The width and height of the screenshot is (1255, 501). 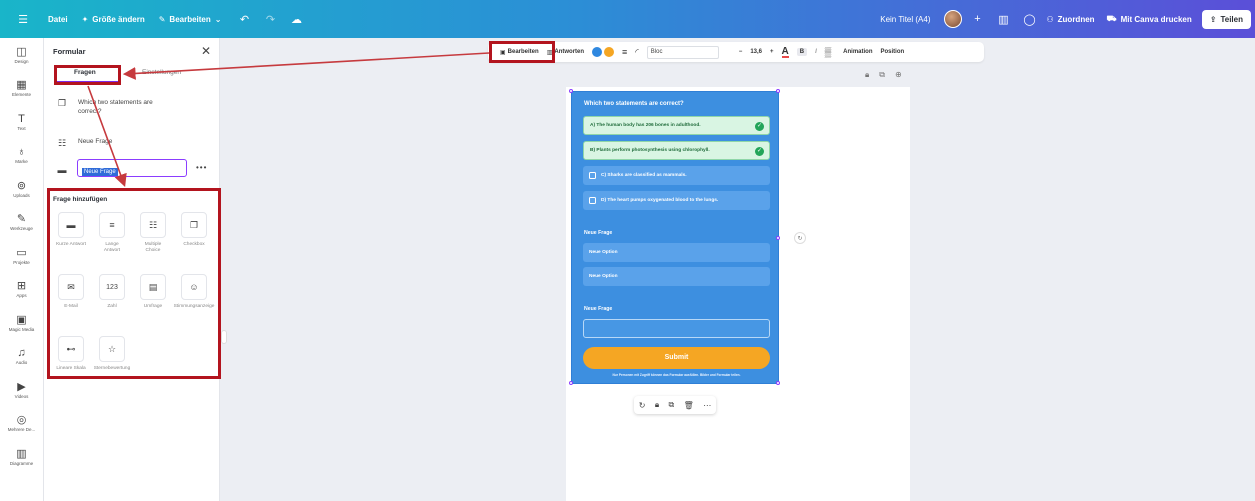 What do you see at coordinates (132, 168) in the screenshot?
I see `question-title-input: Neue Frage` at bounding box center [132, 168].